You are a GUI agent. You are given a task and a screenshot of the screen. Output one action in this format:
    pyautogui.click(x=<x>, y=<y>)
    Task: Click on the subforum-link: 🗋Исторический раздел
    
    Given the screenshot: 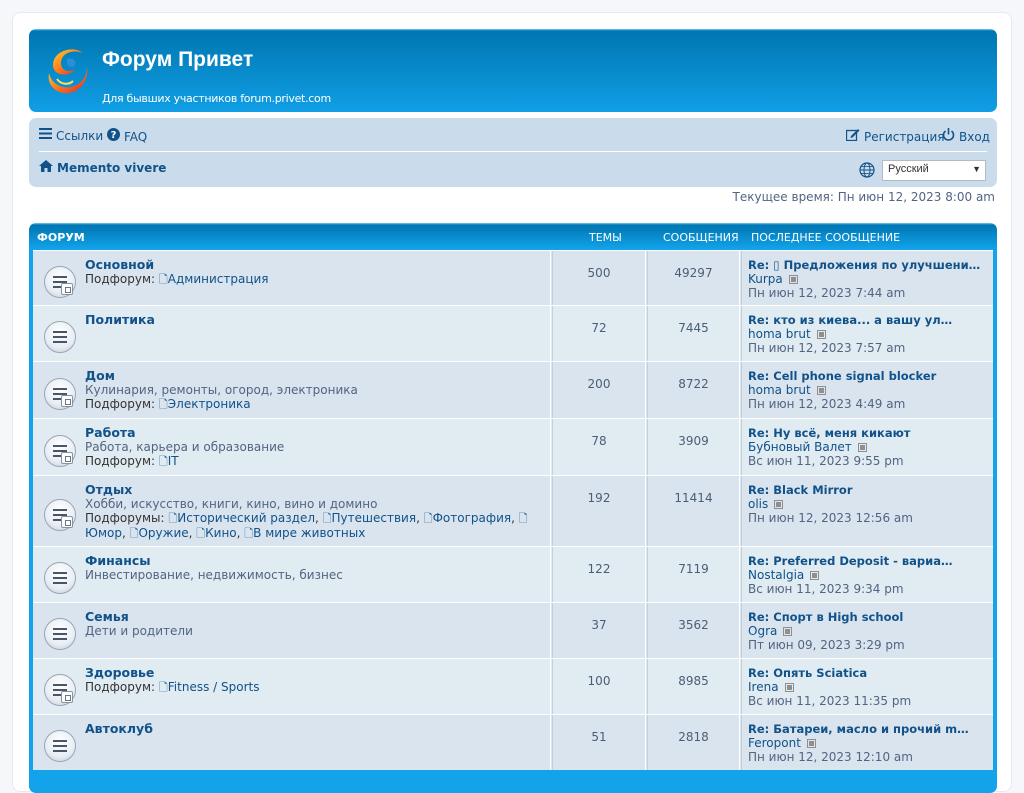 What is the action you would take?
    pyautogui.click(x=241, y=518)
    